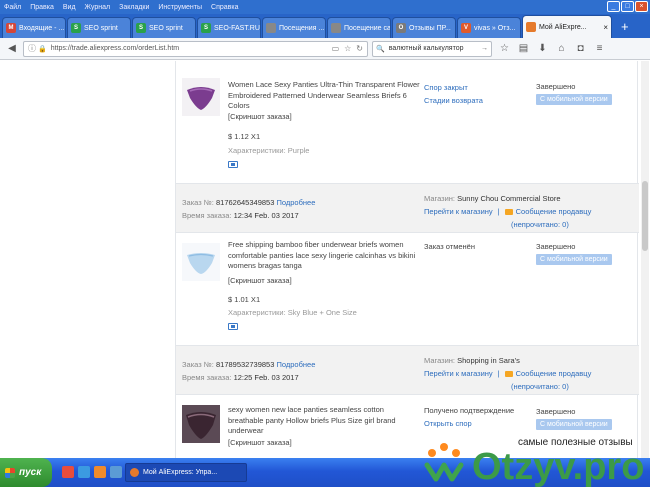 This screenshot has height=487, width=650. Describe the element at coordinates (12, 49) in the screenshot. I see `back-arrow-icon: ◀` at that location.